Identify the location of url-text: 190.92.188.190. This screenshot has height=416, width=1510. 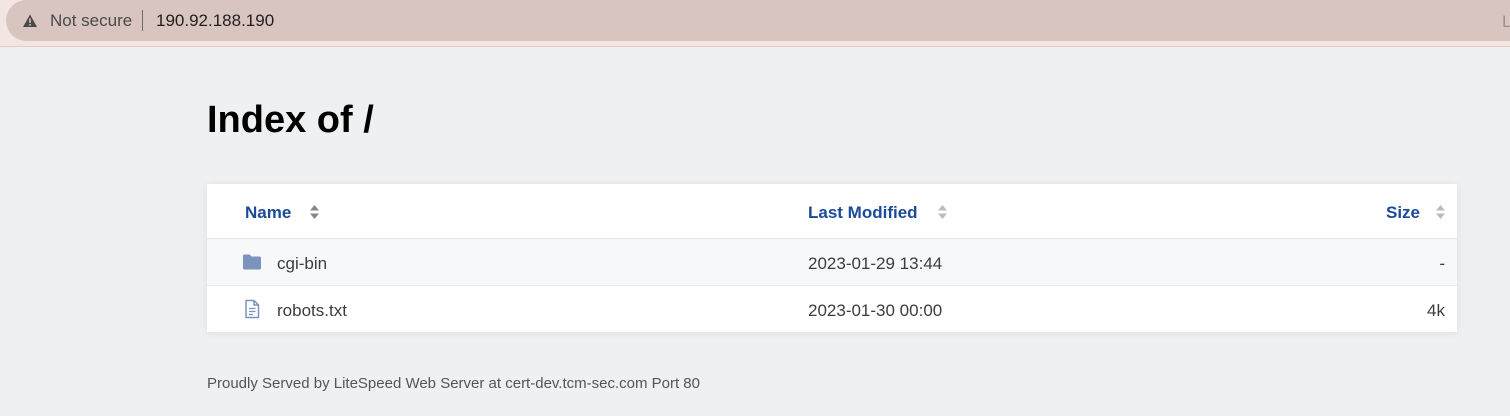
(215, 21).